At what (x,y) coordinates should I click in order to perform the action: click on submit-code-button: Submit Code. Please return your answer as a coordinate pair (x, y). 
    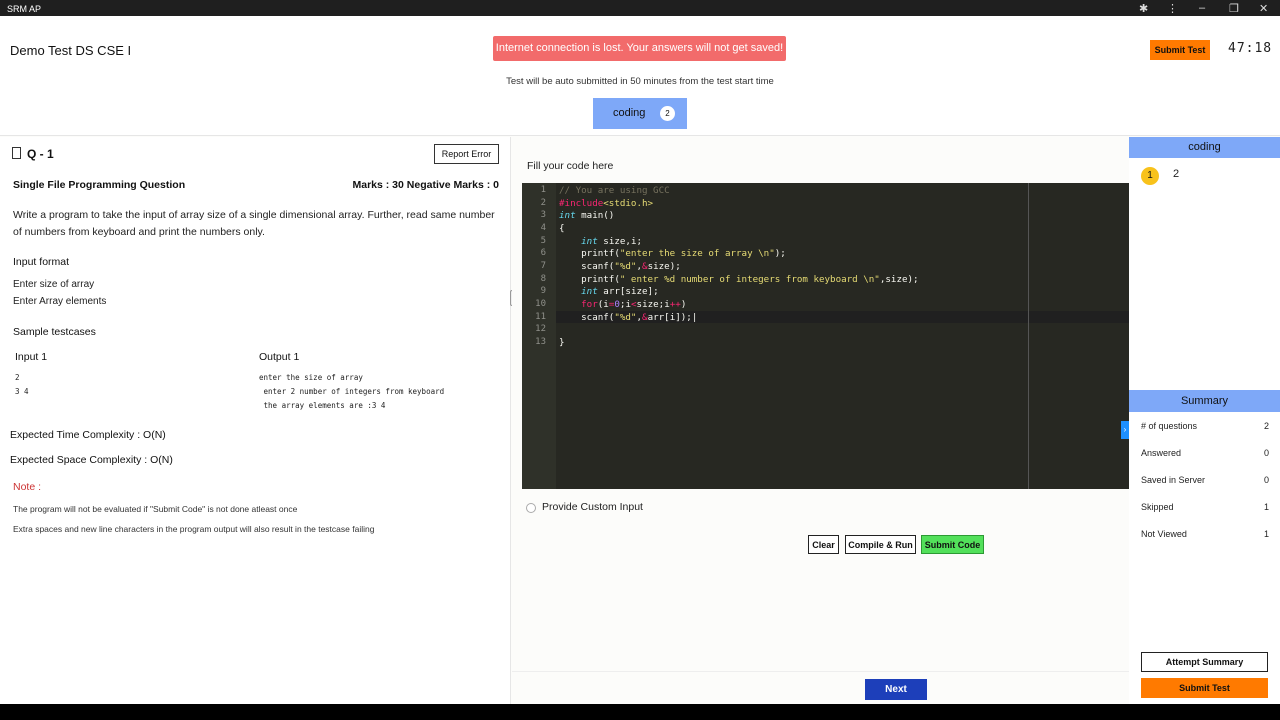
    Looking at the image, I should click on (952, 544).